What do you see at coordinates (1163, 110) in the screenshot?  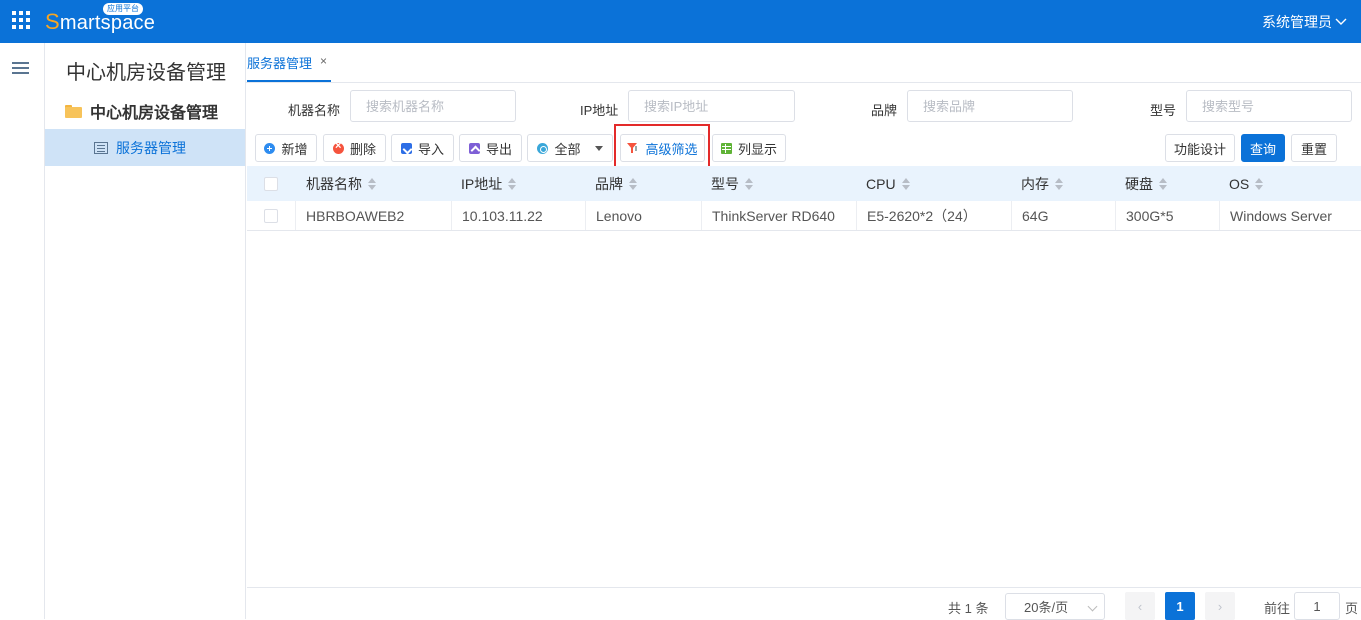 I see `model-label: 型号` at bounding box center [1163, 110].